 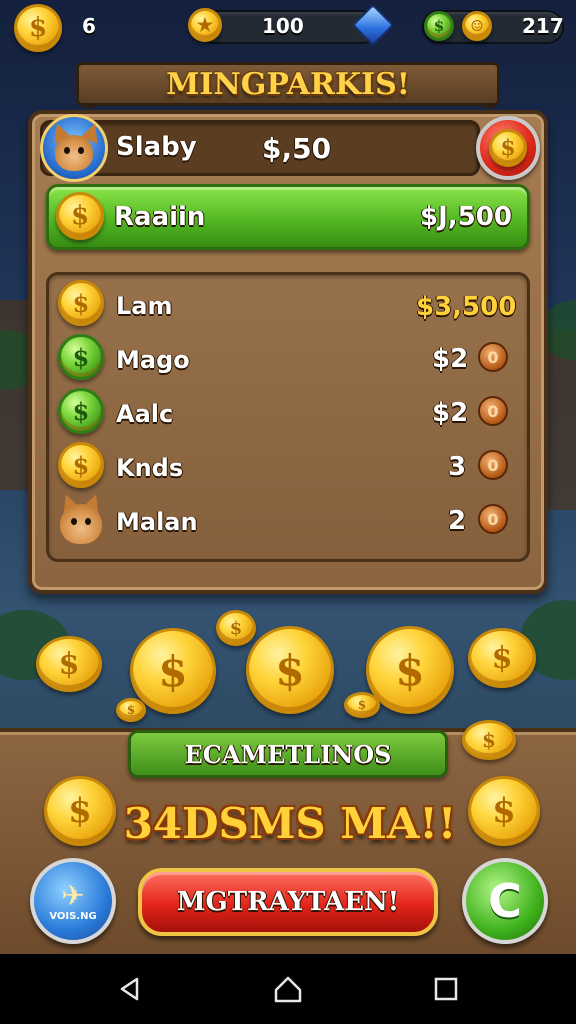 What do you see at coordinates (73, 916) in the screenshot?
I see `boost-caption: VOIS.NG` at bounding box center [73, 916].